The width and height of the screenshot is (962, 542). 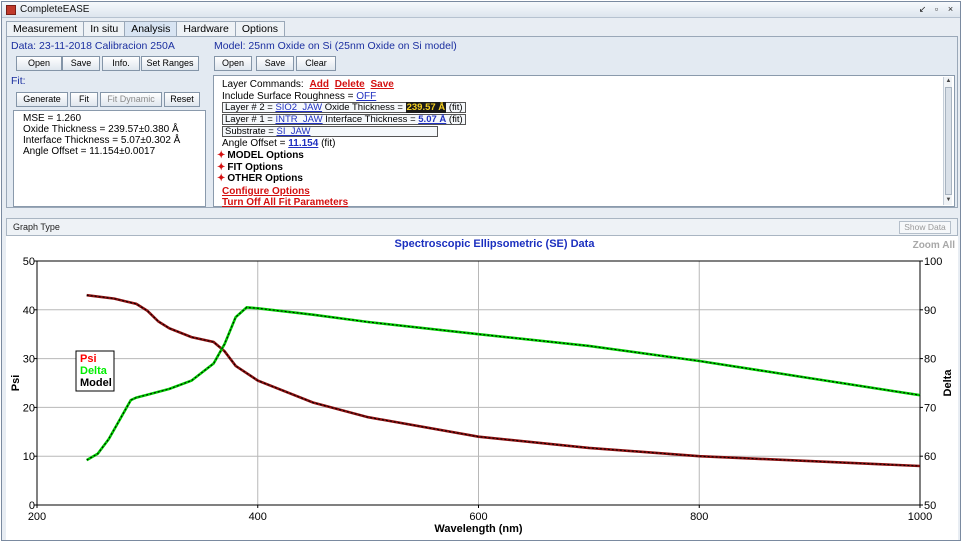 I want to click on y-tick-label: 10, so click(x=29, y=457).